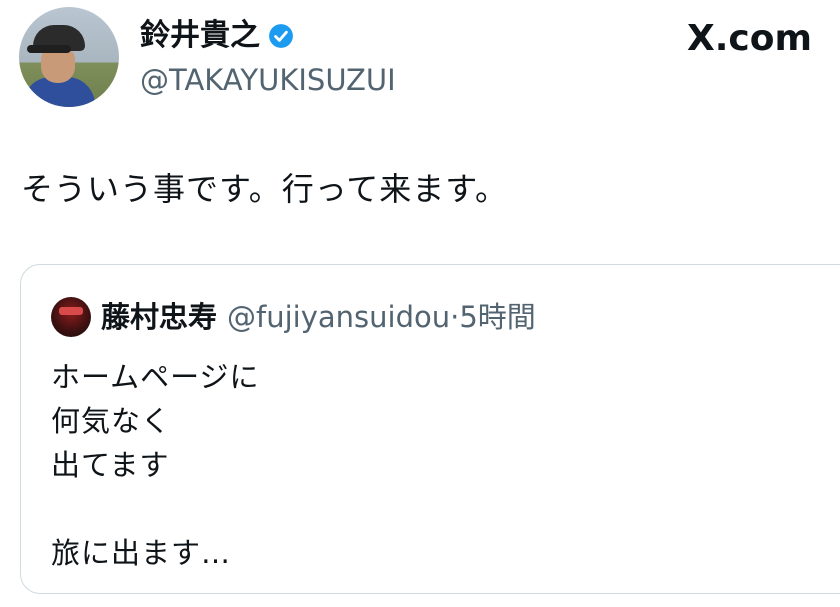 The image size is (840, 607). I want to click on quoted-text-line: ホームページに, so click(155, 377).